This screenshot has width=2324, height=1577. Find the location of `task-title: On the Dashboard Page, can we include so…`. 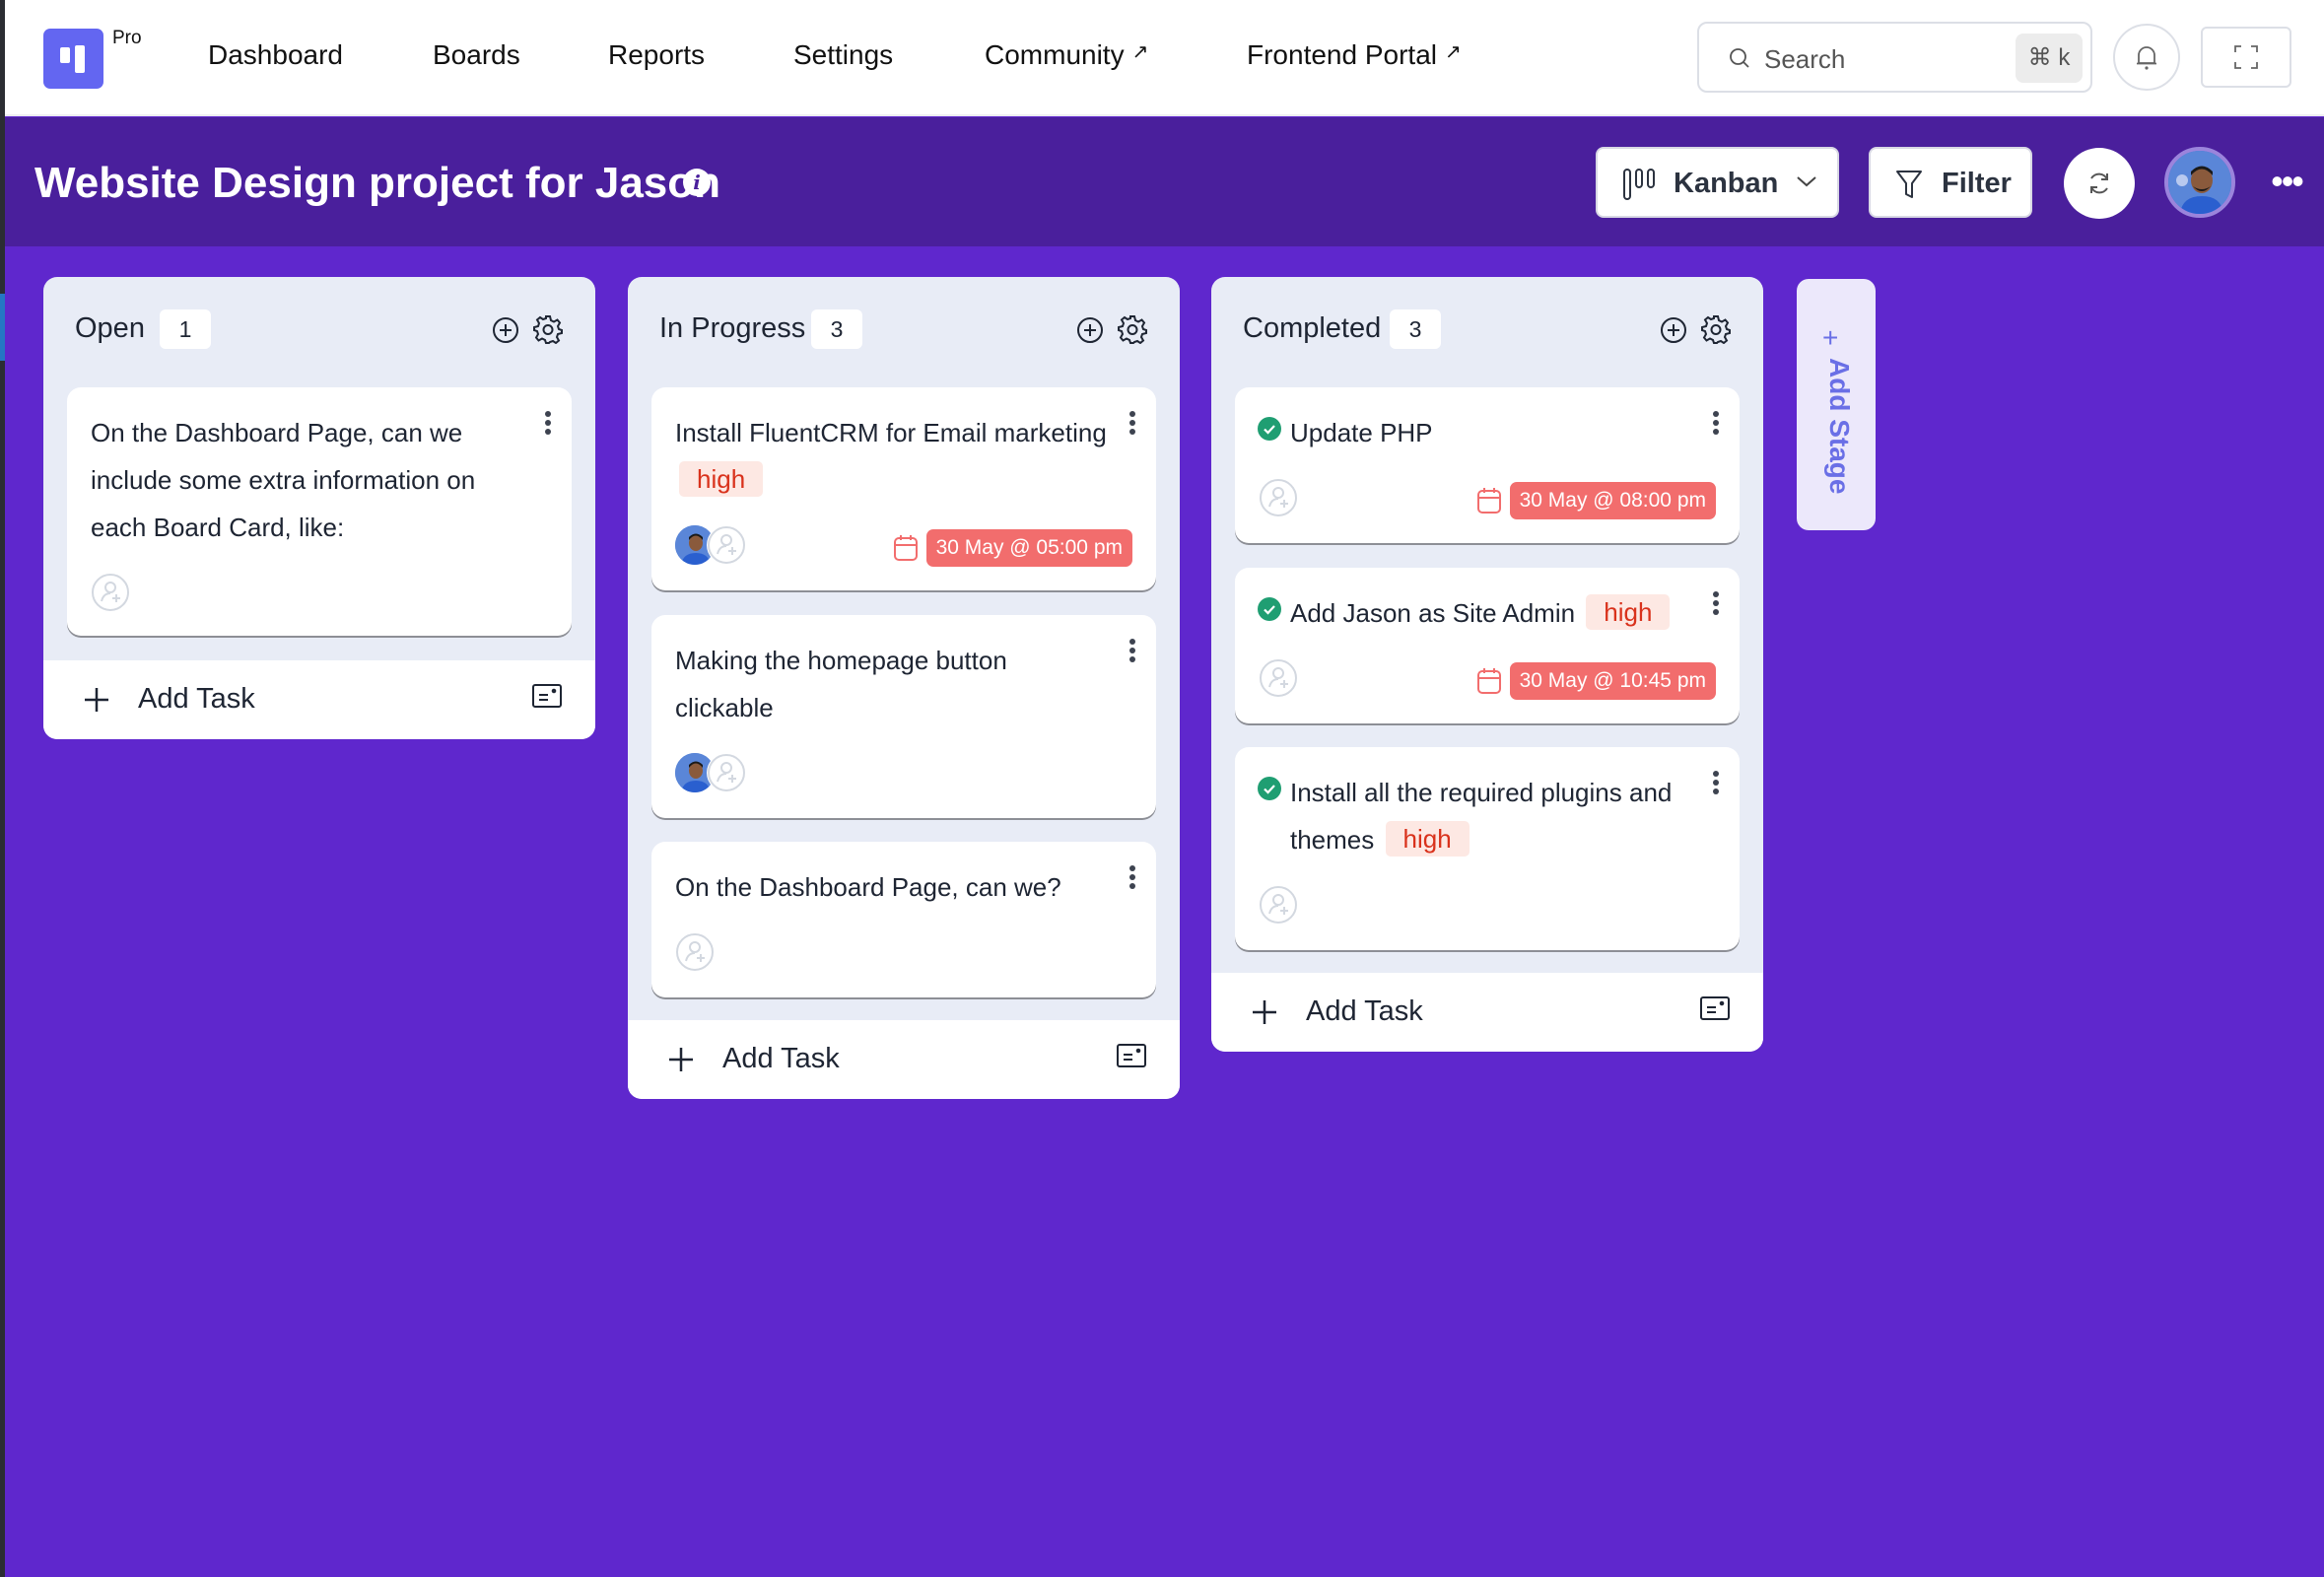

task-title: On the Dashboard Page, can we include so… is located at coordinates (283, 480).